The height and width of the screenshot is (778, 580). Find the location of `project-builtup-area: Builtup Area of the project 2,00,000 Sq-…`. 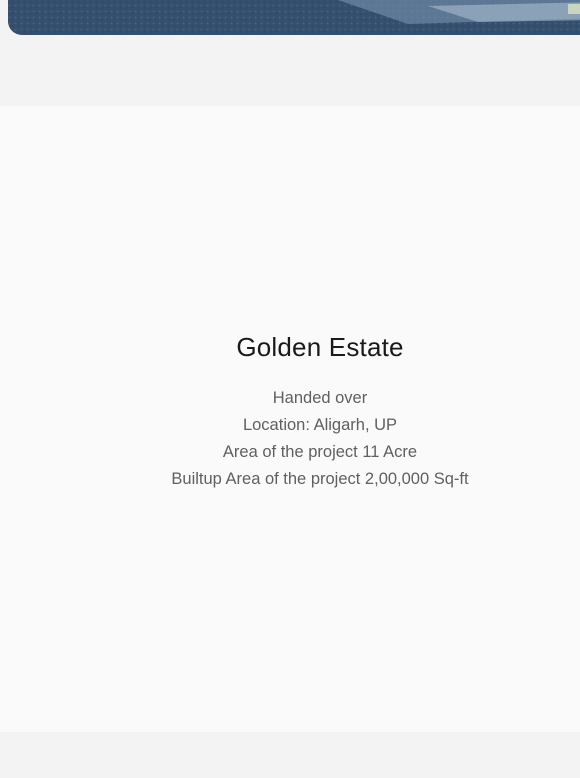

project-builtup-area: Builtup Area of the project 2,00,000 Sq-… is located at coordinates (320, 479).